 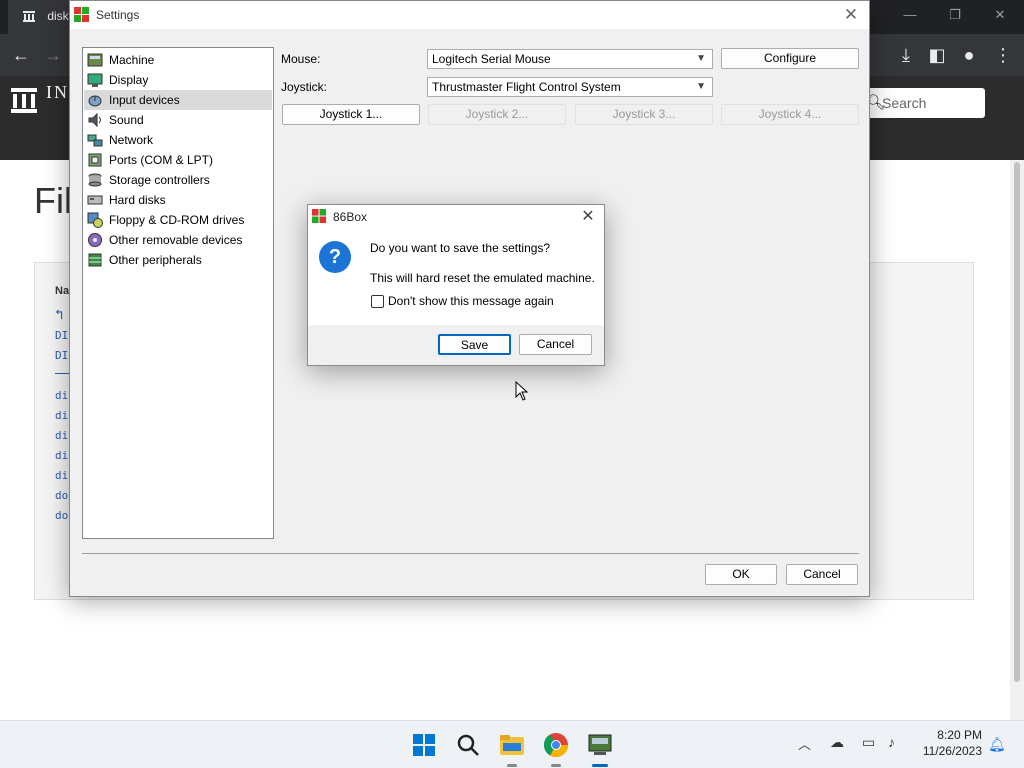 I want to click on save-button: Save, so click(x=474, y=344).